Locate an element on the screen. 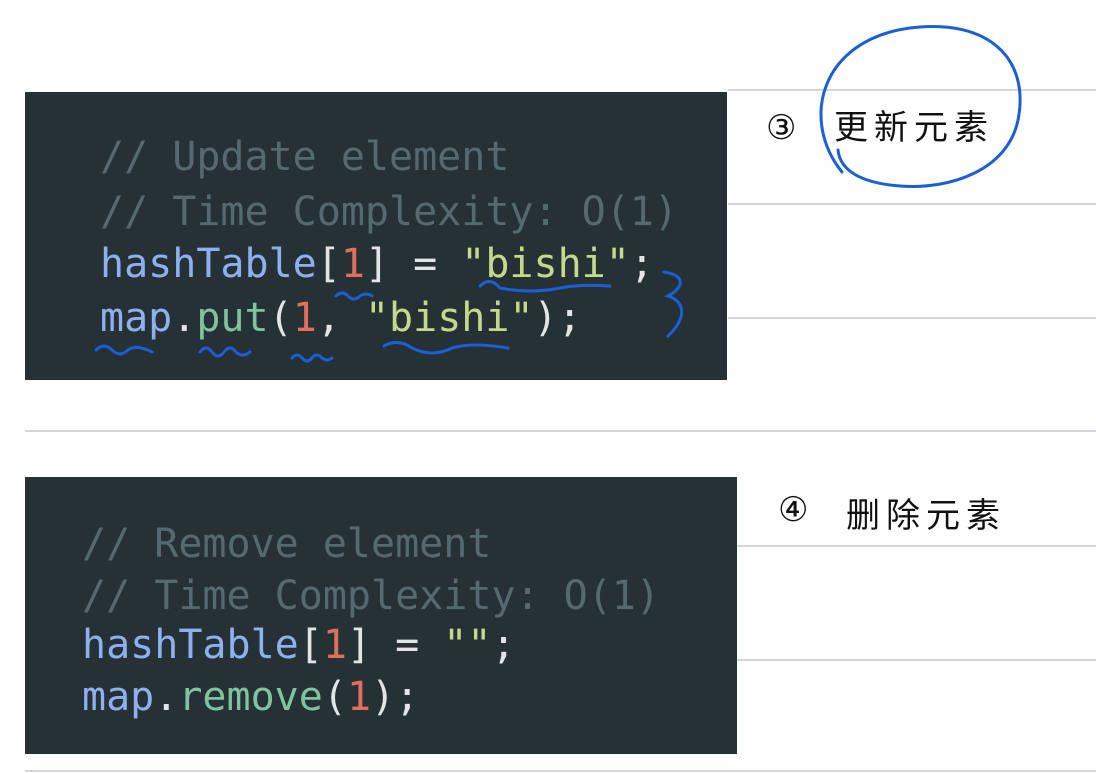  ink-brace is located at coordinates (672, 304).